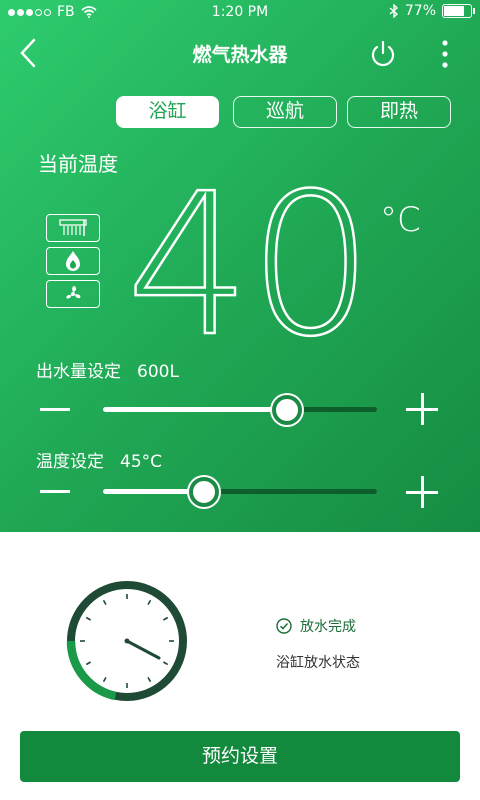 This screenshot has height=800, width=480. I want to click on tab-instant: 即热, so click(399, 112).